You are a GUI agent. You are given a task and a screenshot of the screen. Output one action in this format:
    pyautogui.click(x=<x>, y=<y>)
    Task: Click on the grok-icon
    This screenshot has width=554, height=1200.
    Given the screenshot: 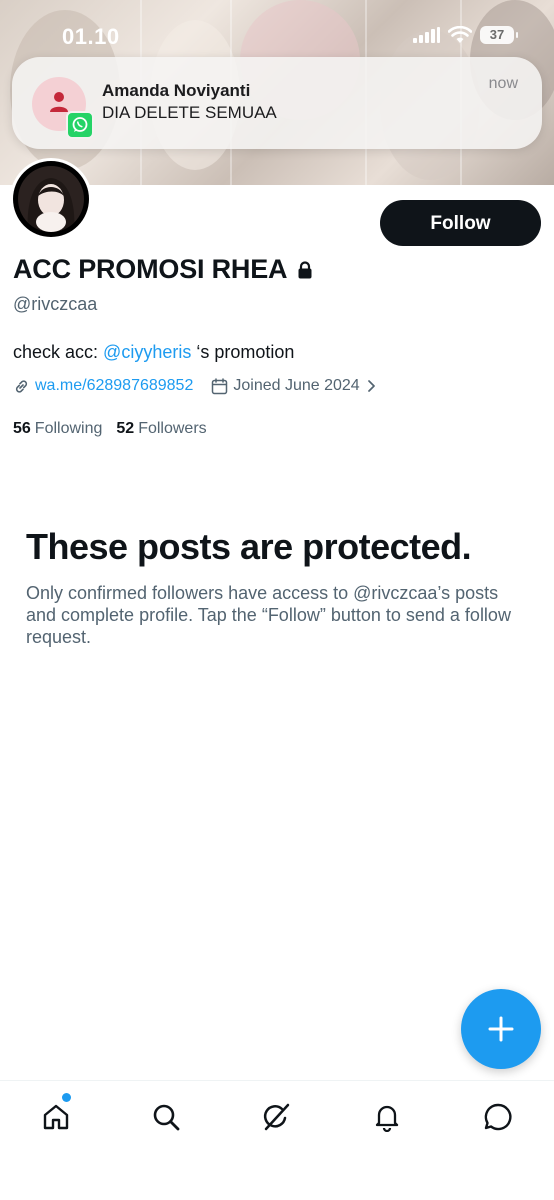 What is the action you would take?
    pyautogui.click(x=276, y=1117)
    